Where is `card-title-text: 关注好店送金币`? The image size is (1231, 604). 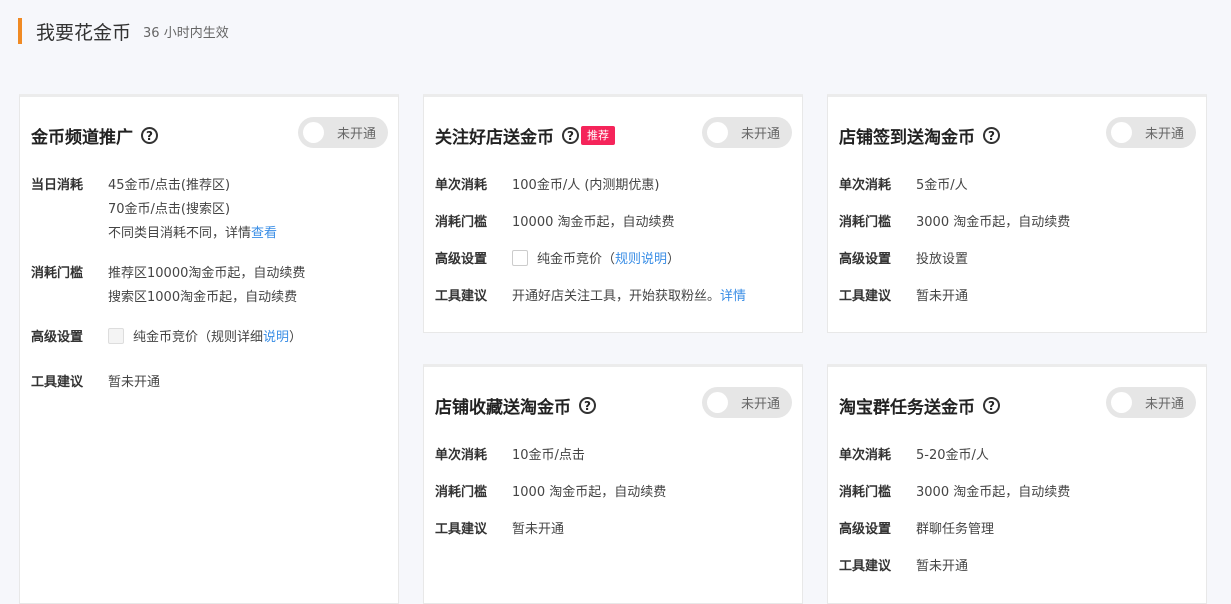
card-title-text: 关注好店送金币 is located at coordinates (494, 135).